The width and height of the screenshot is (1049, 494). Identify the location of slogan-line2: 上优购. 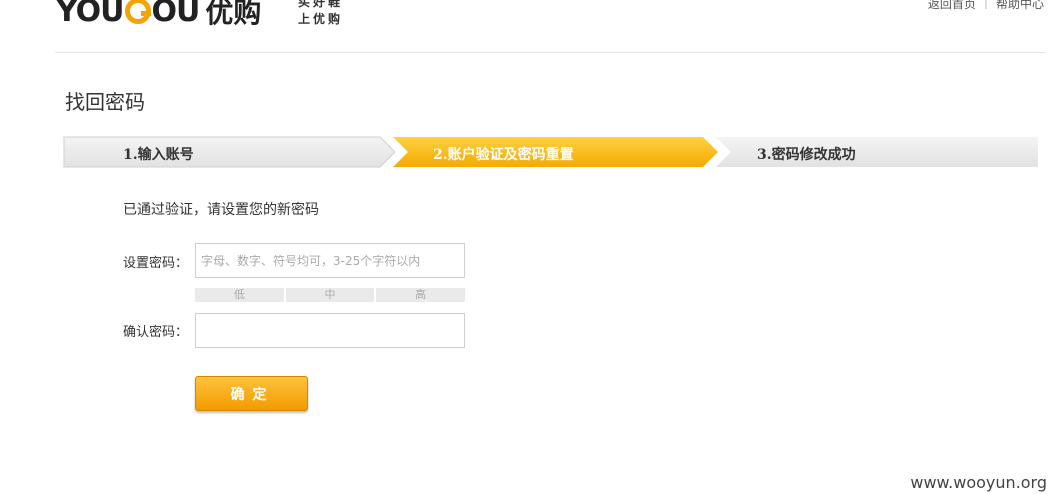
(321, 19).